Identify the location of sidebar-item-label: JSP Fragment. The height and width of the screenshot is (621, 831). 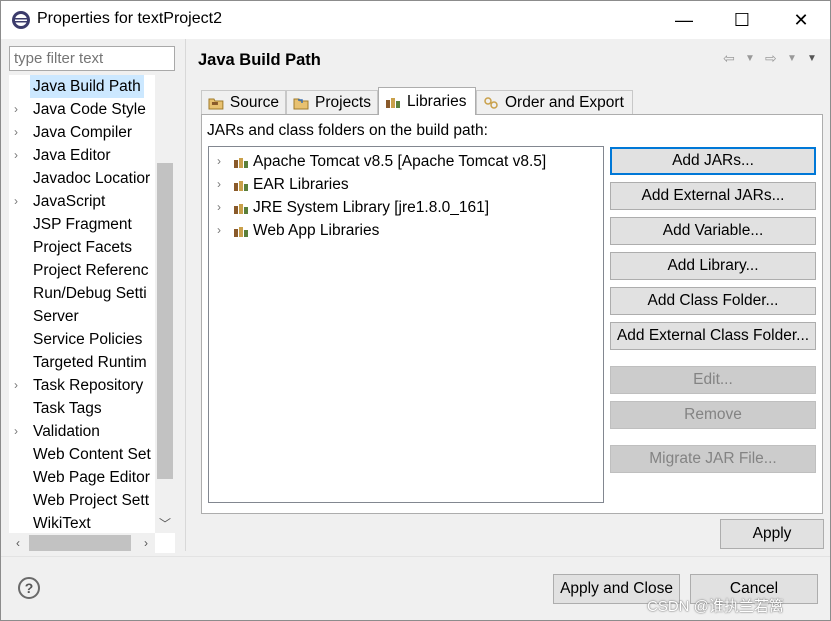
(82, 224).